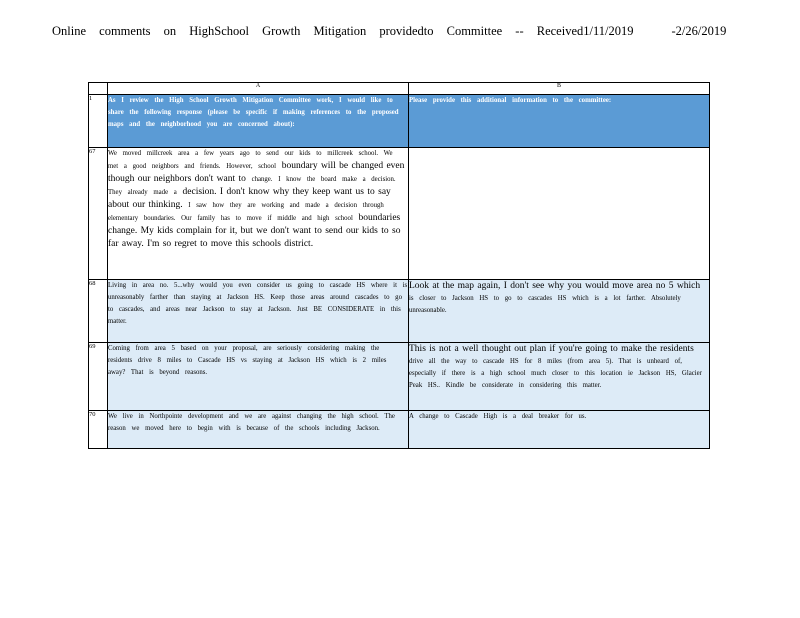 The height and width of the screenshot is (618, 800). What do you see at coordinates (98, 88) in the screenshot?
I see `corner-cell` at bounding box center [98, 88].